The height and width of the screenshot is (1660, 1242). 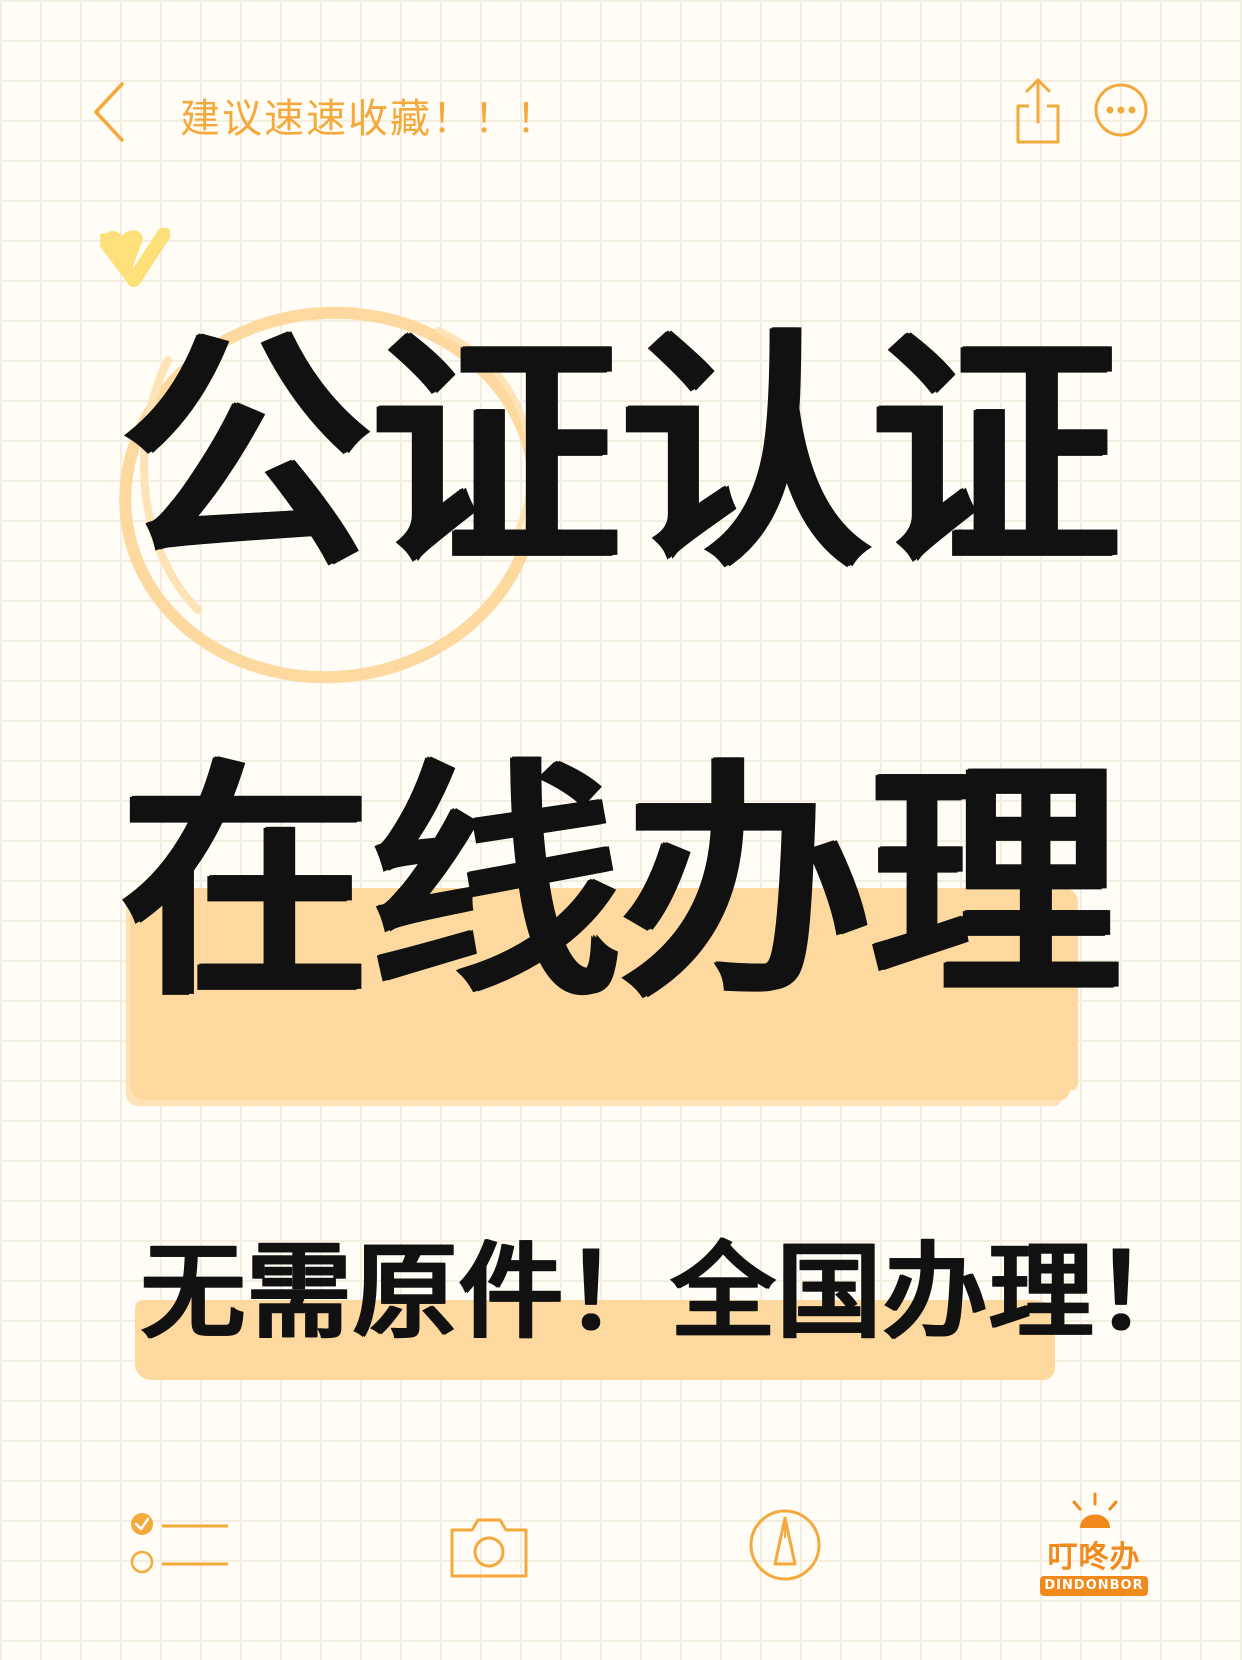 I want to click on more-icon, so click(x=1121, y=110).